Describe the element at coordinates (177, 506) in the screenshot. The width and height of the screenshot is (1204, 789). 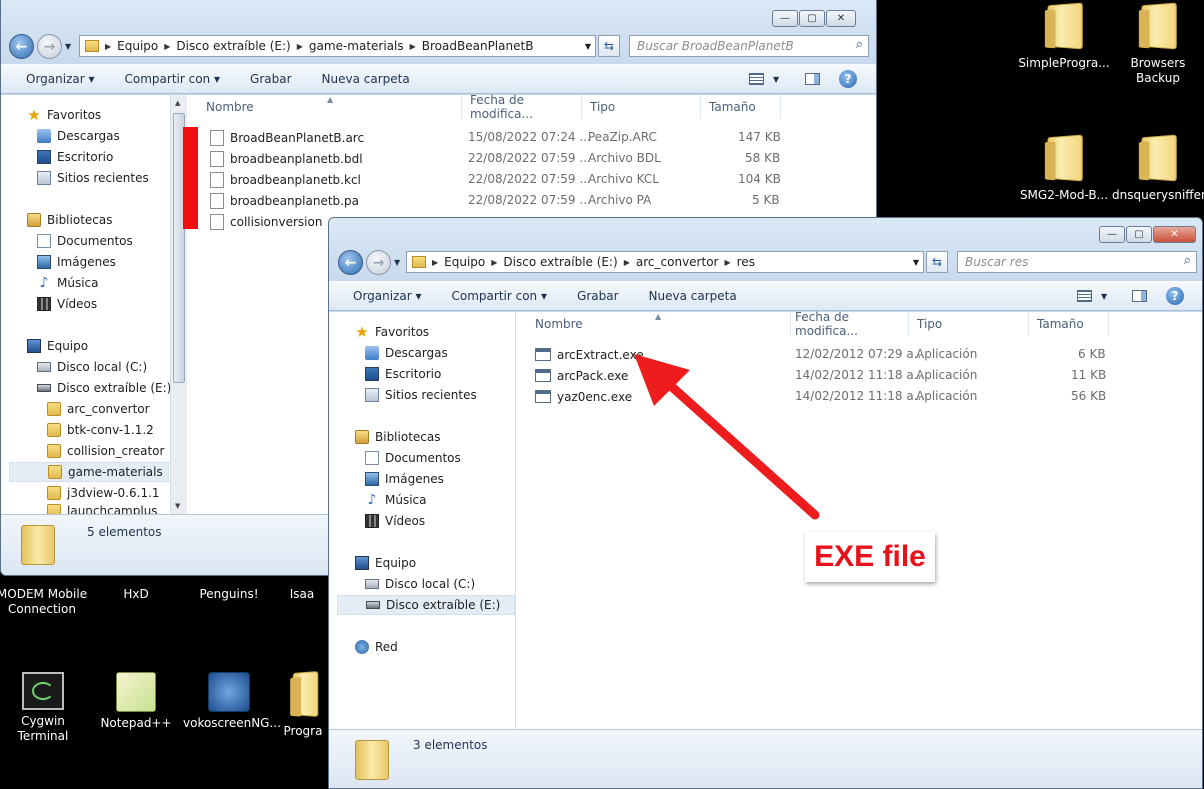
I see `scroll-down-icon: ▼` at that location.